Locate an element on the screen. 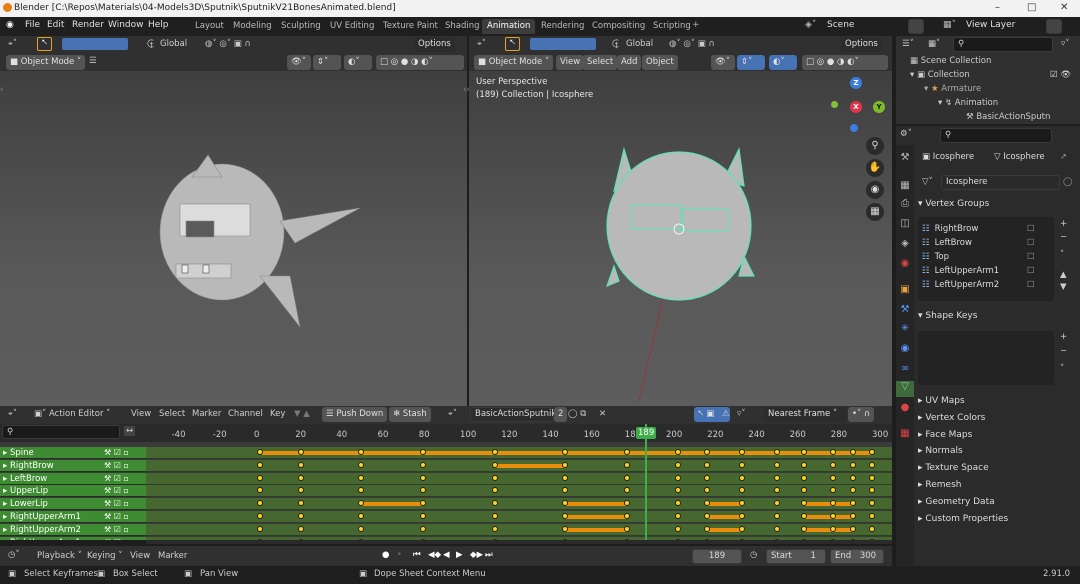  add-menu: Add is located at coordinates (629, 62).